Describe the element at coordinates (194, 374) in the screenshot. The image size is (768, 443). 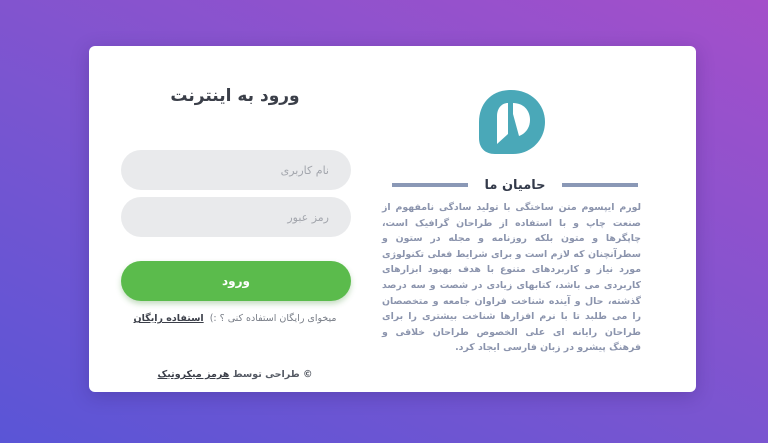
I see `credit-link: هرمز میکروتیک` at that location.